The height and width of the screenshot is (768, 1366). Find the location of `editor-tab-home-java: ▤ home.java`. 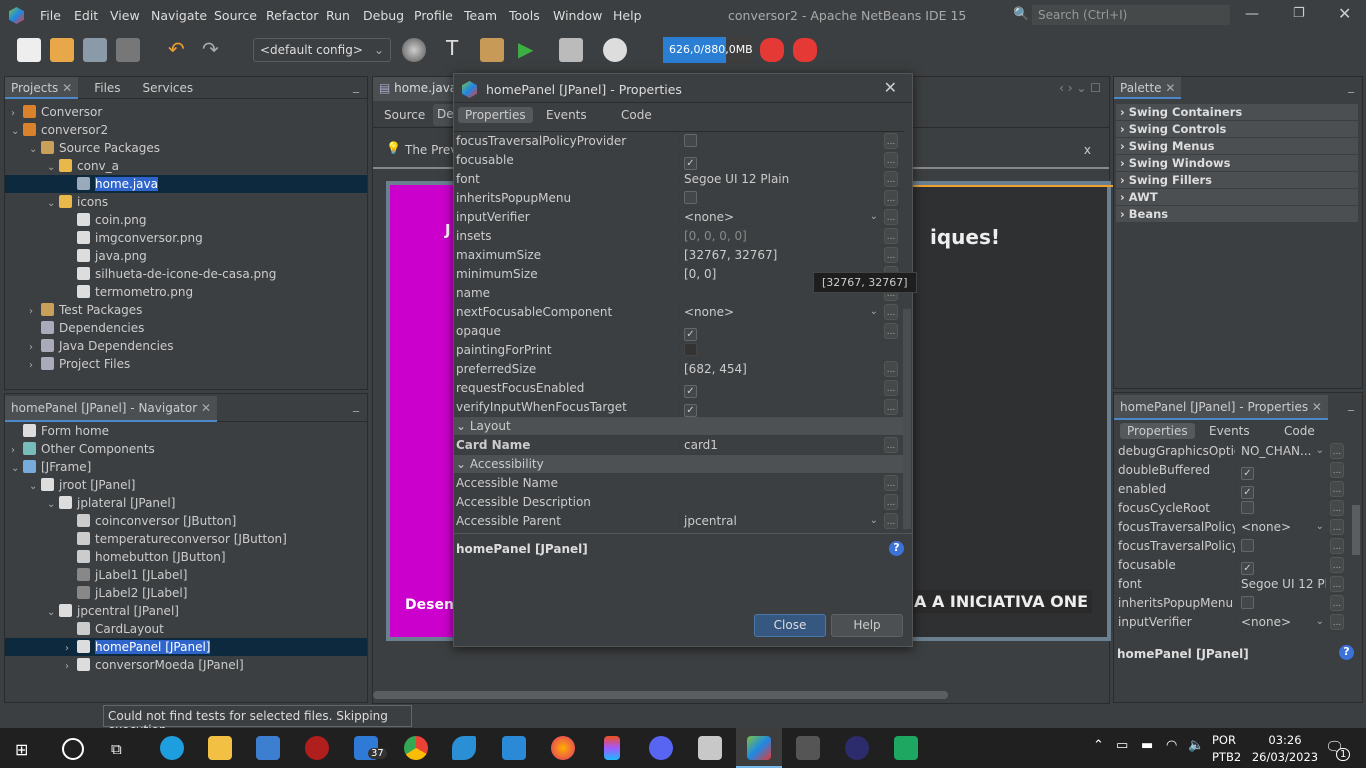

editor-tab-home-java: ▤ home.java is located at coordinates (418, 89).